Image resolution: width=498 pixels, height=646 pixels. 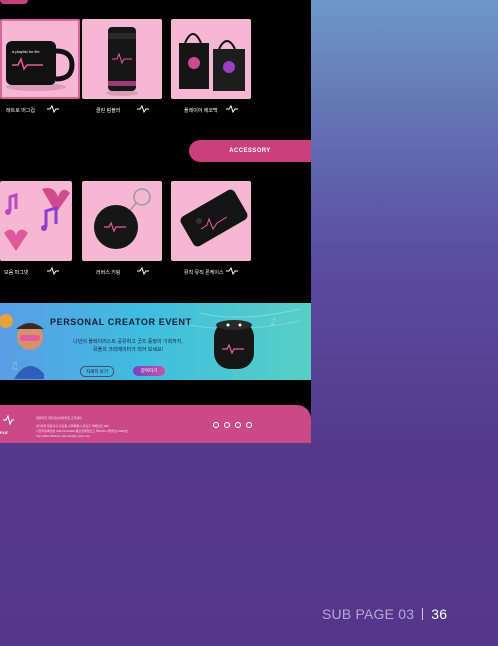 What do you see at coordinates (368, 614) in the screenshot?
I see `page-section-label: SUB PAGE 03` at bounding box center [368, 614].